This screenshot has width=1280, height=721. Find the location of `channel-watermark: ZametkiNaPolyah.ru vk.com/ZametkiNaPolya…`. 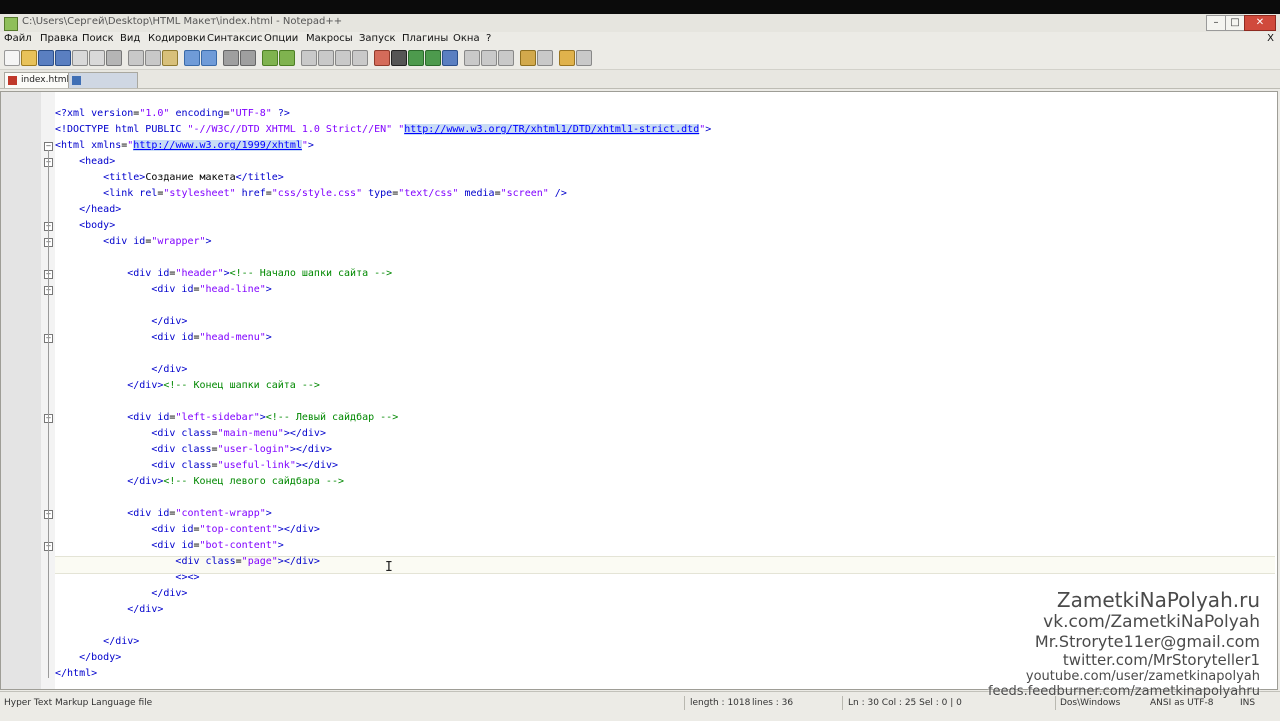

channel-watermark: ZametkiNaPolyah.ru vk.com/ZametkiNaPolya… is located at coordinates (1124, 643).